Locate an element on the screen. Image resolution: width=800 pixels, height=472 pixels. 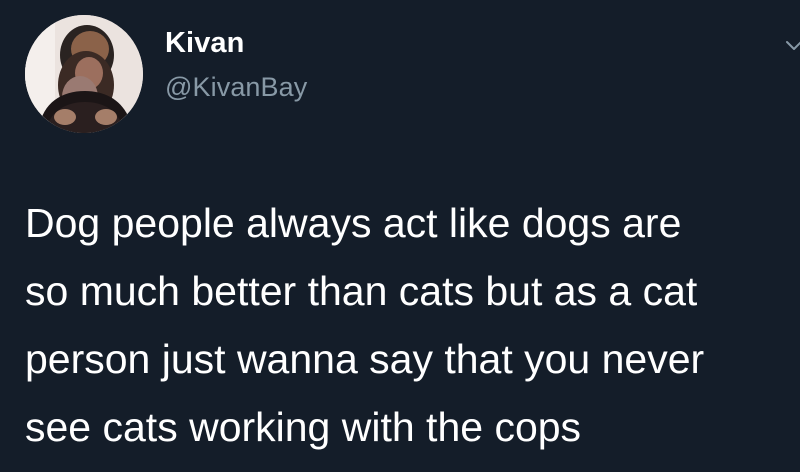
tweet-text-line-1: Dog people always act like dogs are is located at coordinates (353, 223).